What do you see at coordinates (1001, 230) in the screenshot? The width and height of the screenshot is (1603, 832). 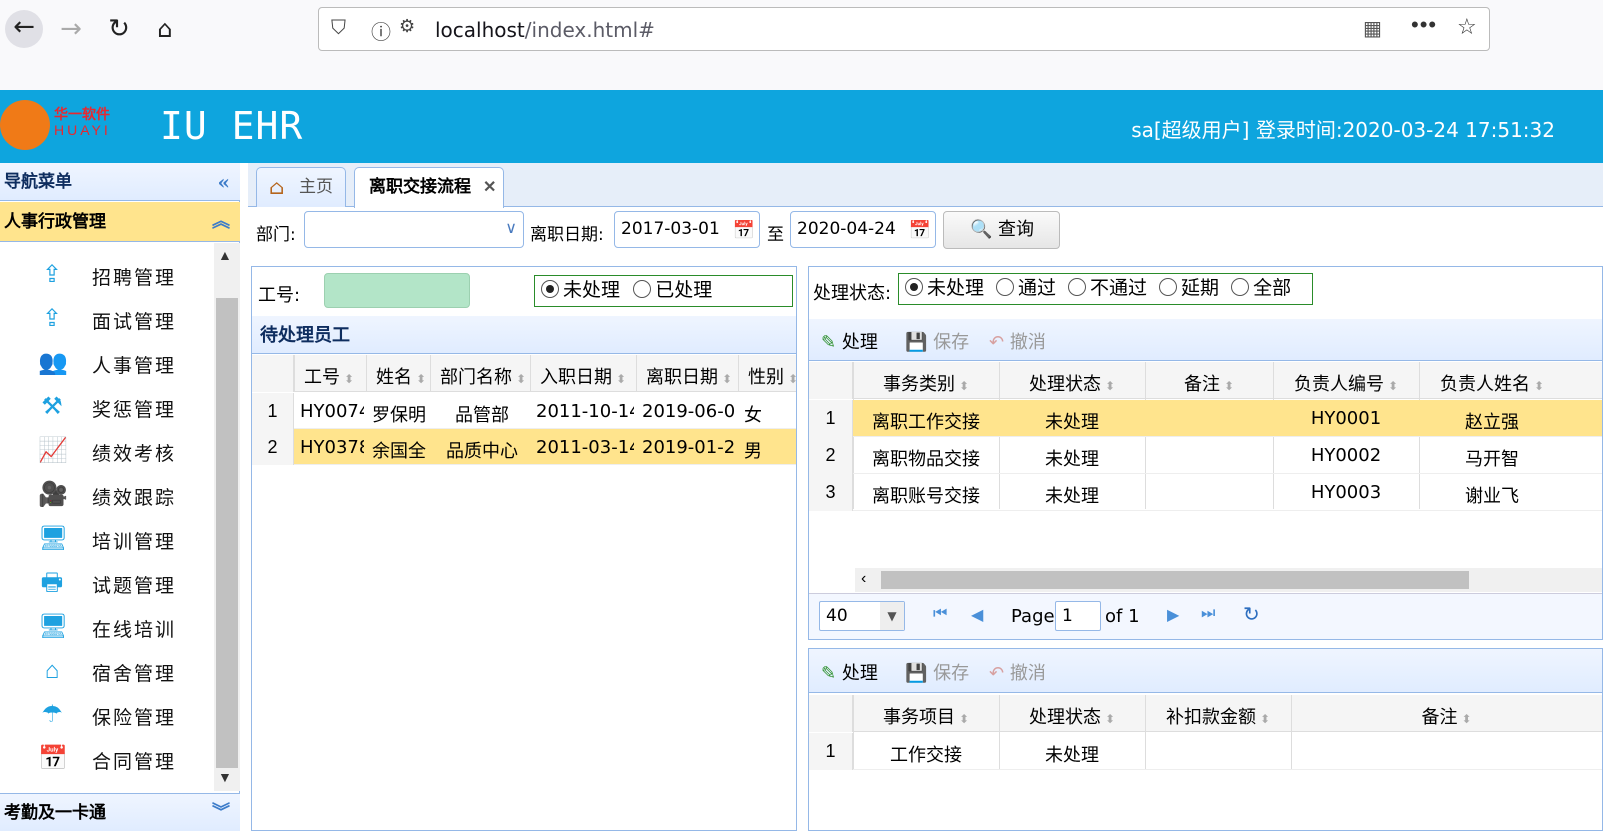 I see `query-button: 🔍 查询` at bounding box center [1001, 230].